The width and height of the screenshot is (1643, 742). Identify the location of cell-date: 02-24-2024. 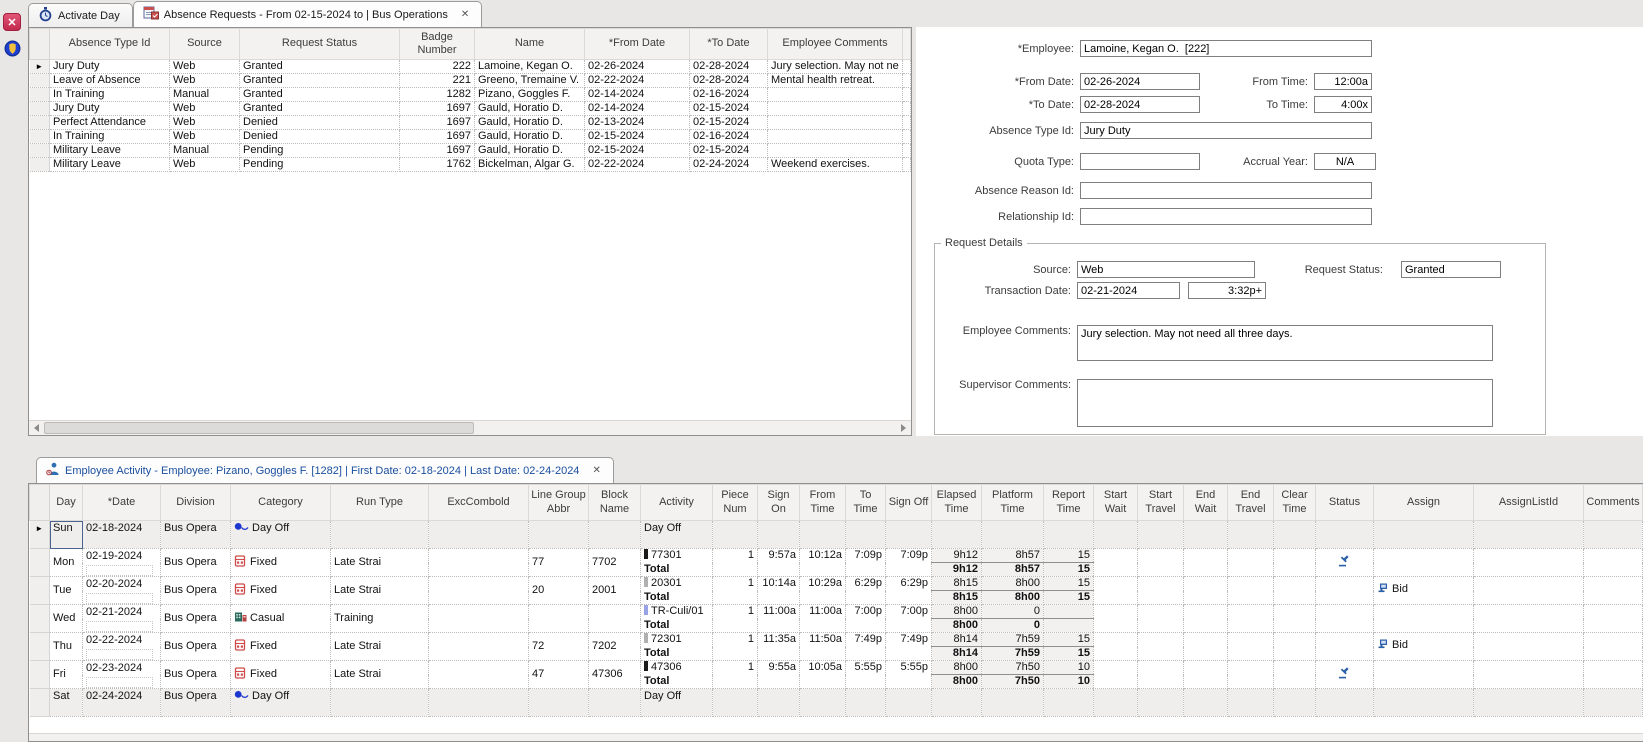
(121, 702).